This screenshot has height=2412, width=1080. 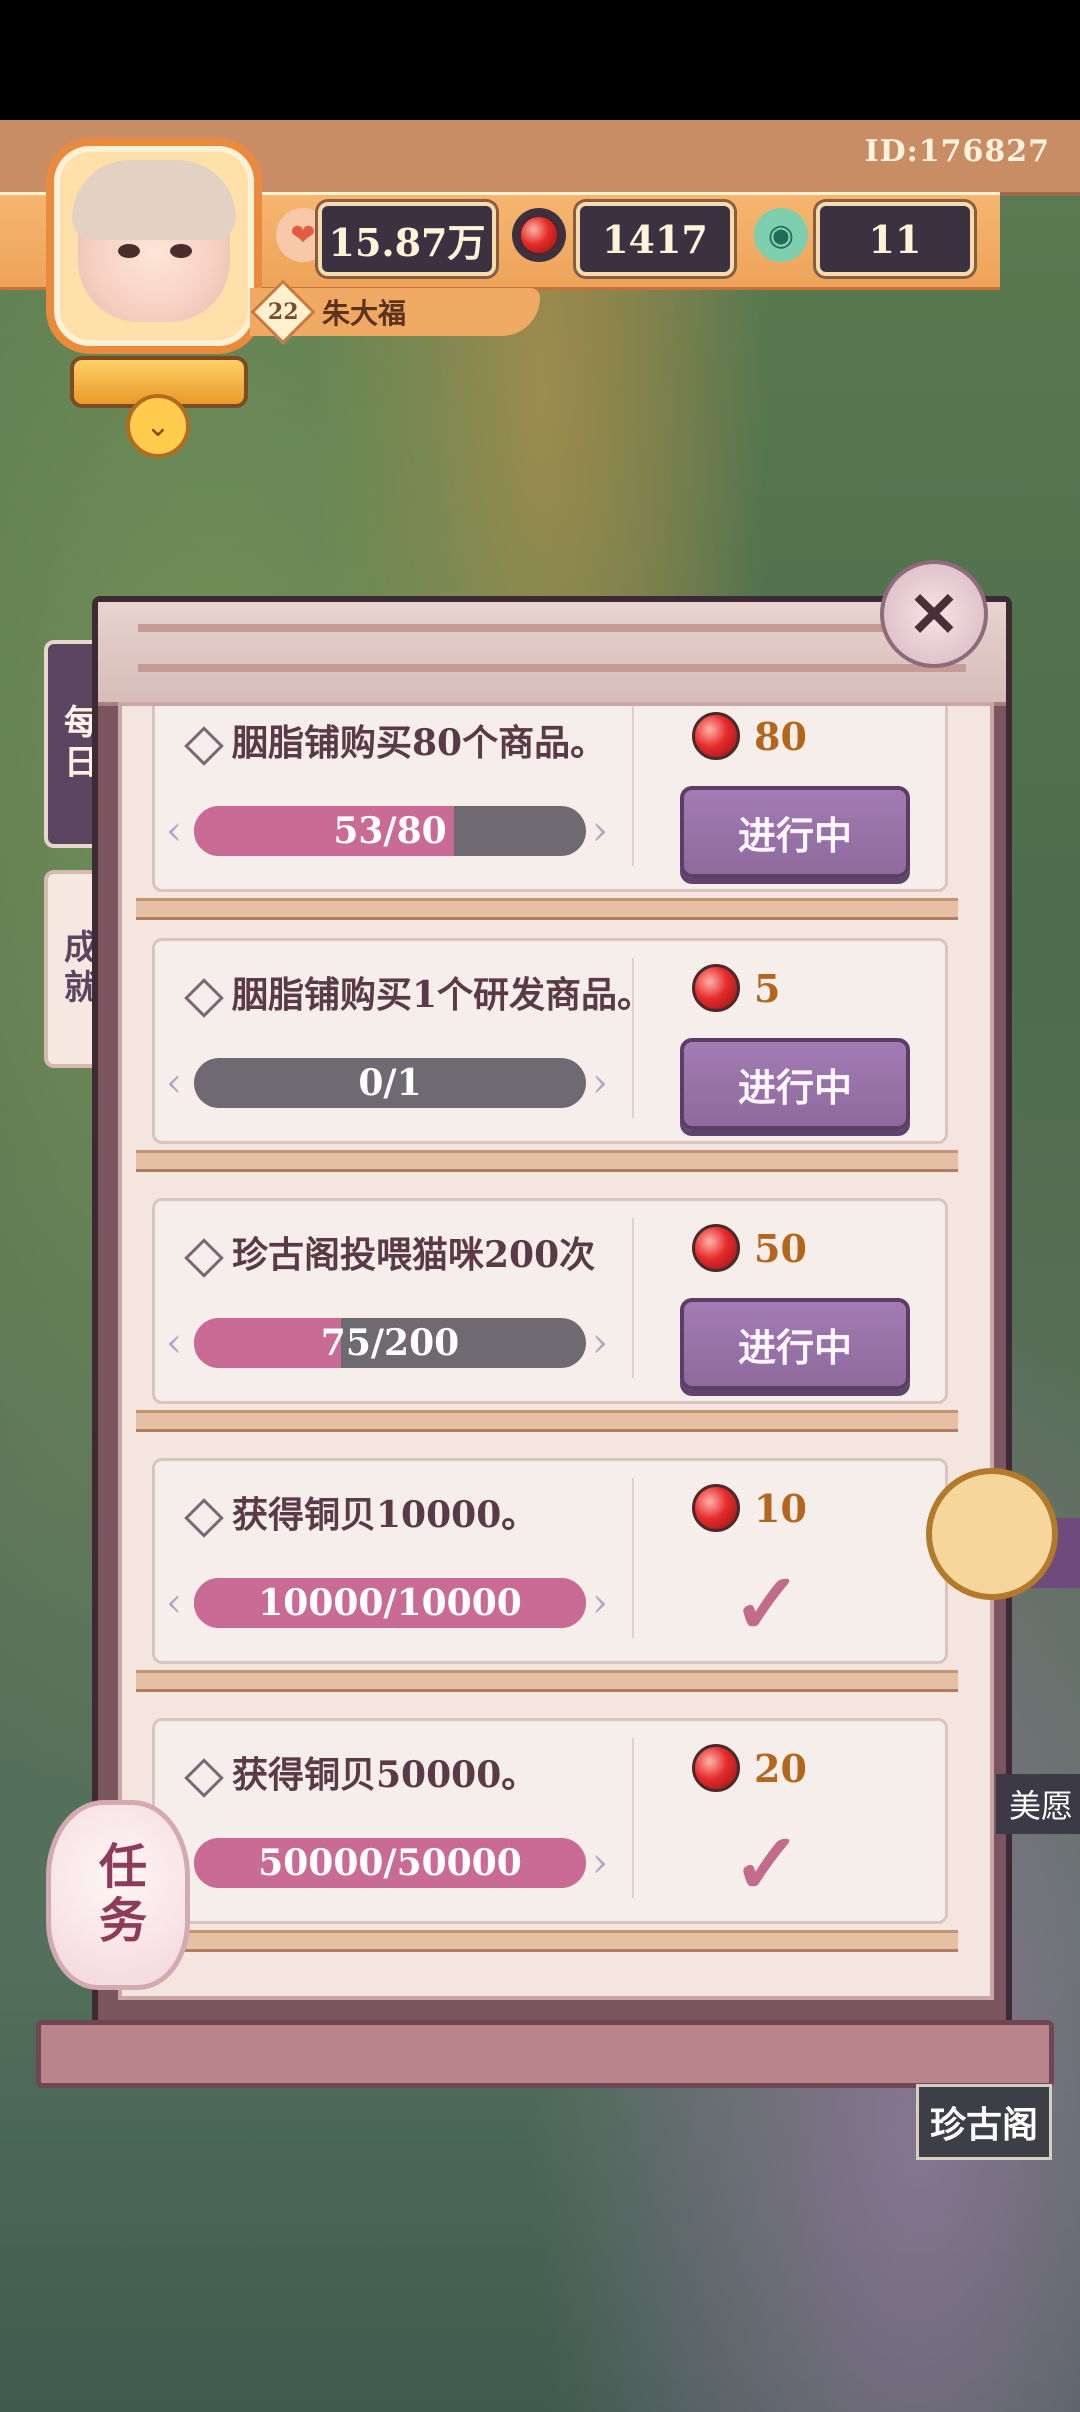 What do you see at coordinates (749, 1508) in the screenshot?
I see `task-reward: 10` at bounding box center [749, 1508].